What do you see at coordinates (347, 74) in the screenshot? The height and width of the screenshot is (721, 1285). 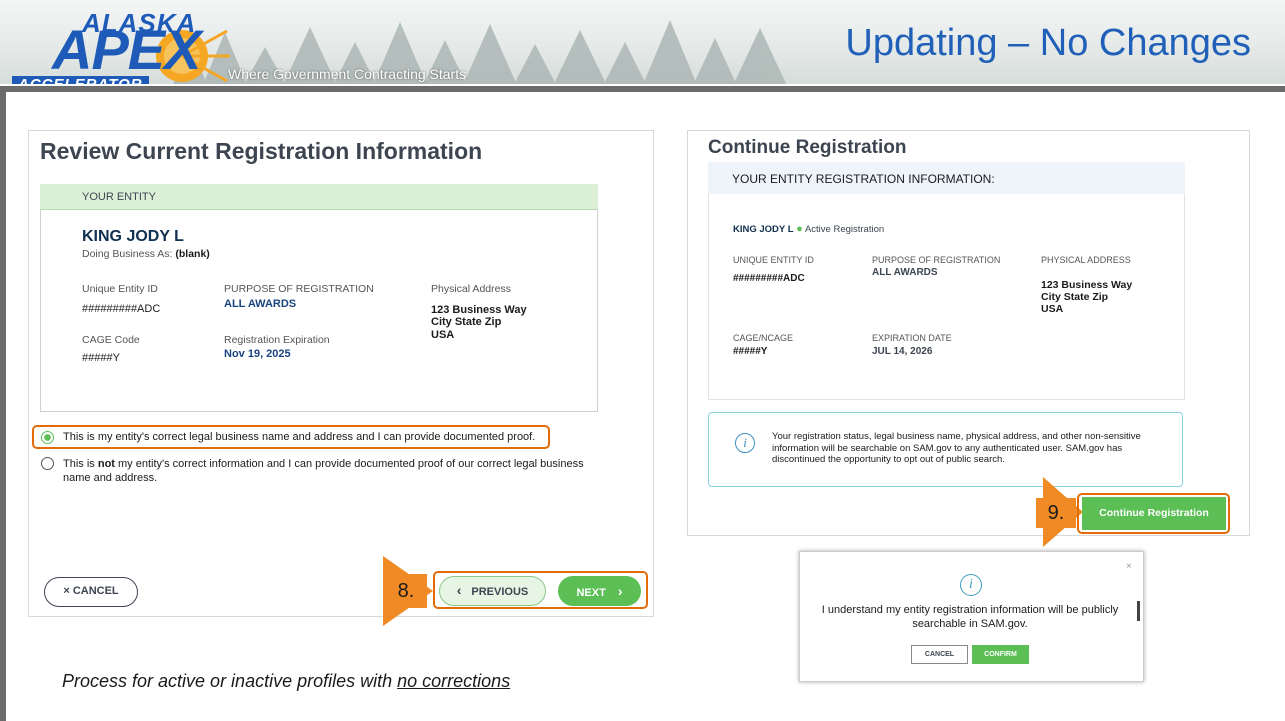 I see `tagline: Where Government Contracting Starts` at bounding box center [347, 74].